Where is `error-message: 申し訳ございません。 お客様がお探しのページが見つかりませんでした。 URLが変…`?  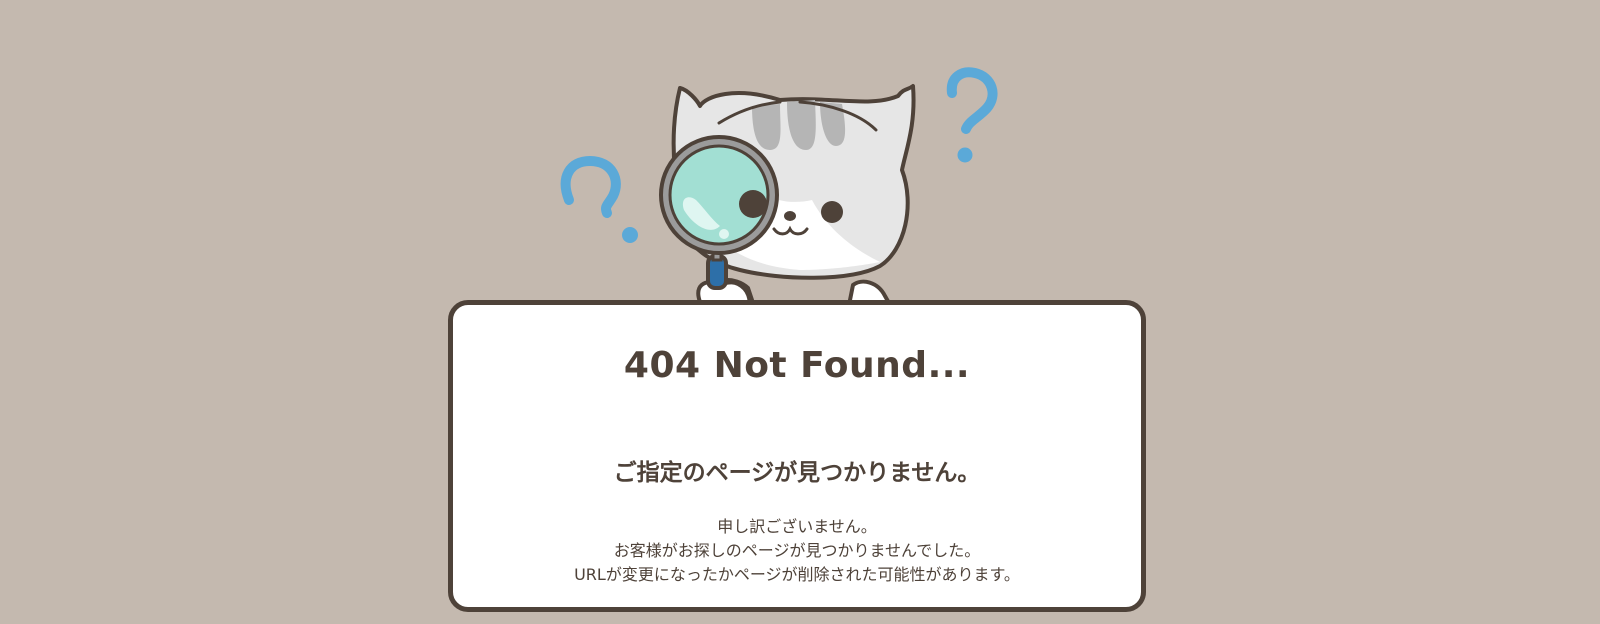 error-message: 申し訳ございません。 お客様がお探しのページが見つかりませんでした。 URLが変… is located at coordinates (797, 551).